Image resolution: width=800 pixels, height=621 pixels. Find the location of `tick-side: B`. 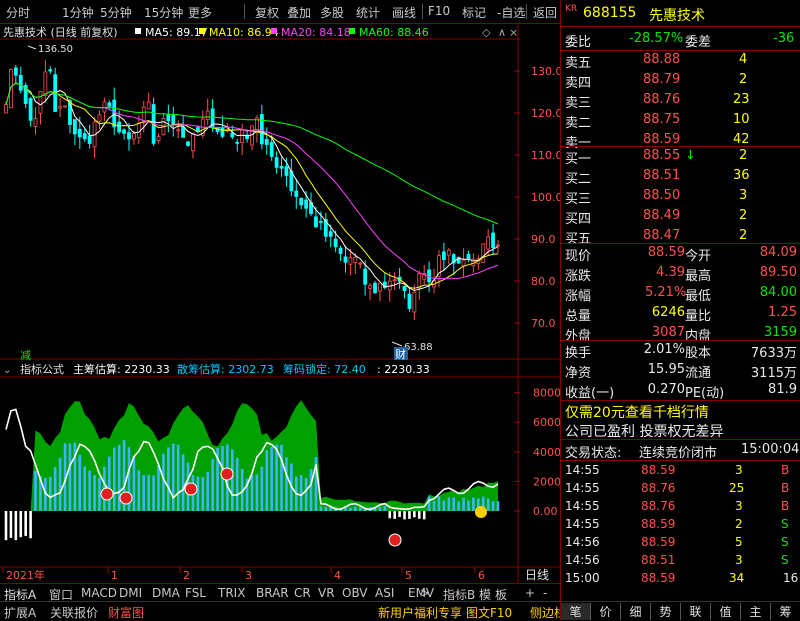

tick-side: B is located at coordinates (785, 506).